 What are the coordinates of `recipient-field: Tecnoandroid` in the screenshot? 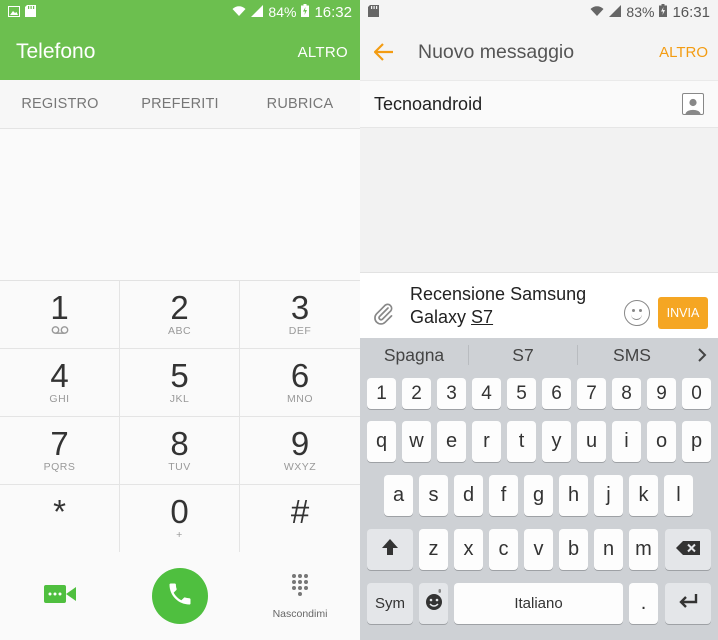 It's located at (539, 104).